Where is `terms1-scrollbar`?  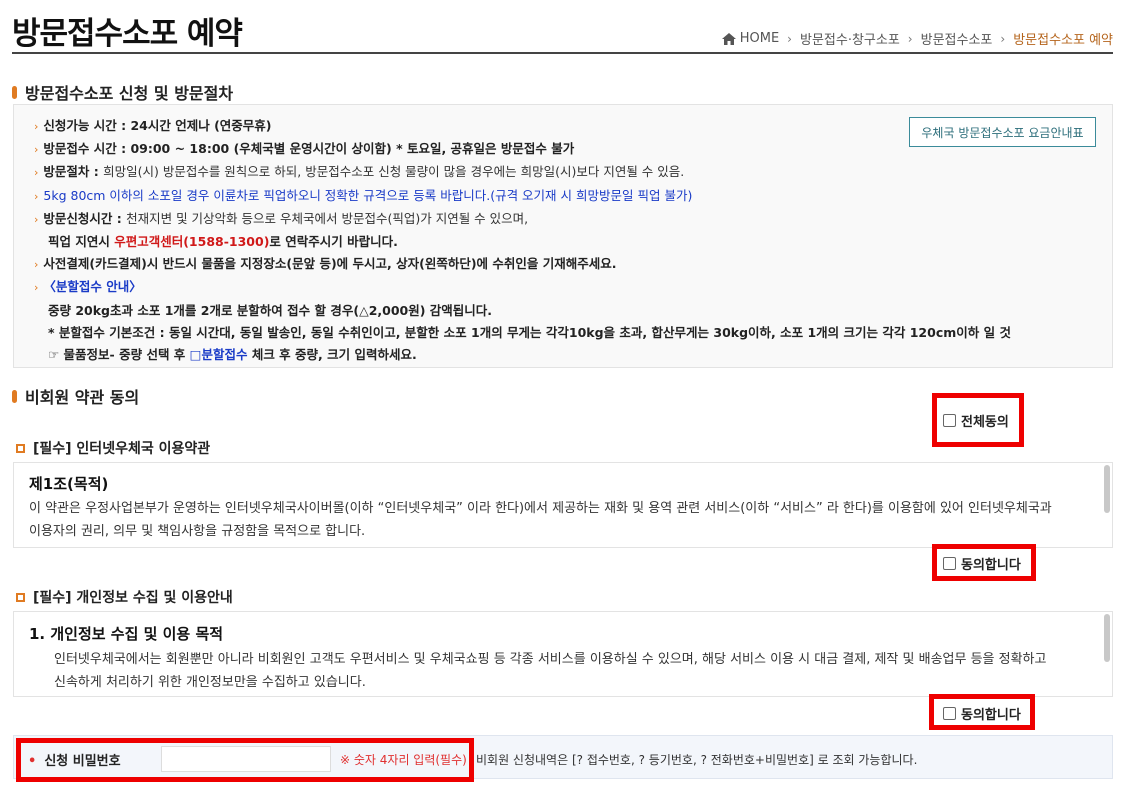
terms1-scrollbar is located at coordinates (1107, 489).